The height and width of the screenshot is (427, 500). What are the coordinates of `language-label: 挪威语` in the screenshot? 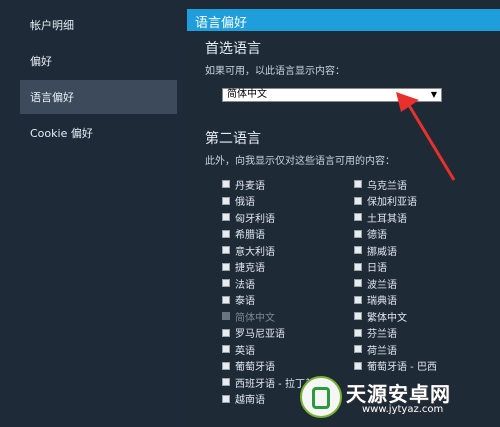 It's located at (382, 252).